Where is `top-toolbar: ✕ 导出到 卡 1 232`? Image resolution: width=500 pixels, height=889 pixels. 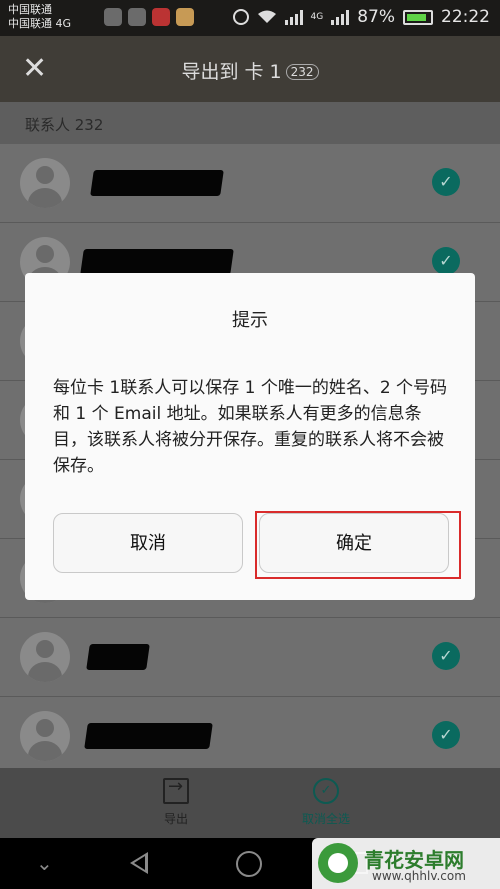
top-toolbar: ✕ 导出到 卡 1 232 is located at coordinates (250, 69).